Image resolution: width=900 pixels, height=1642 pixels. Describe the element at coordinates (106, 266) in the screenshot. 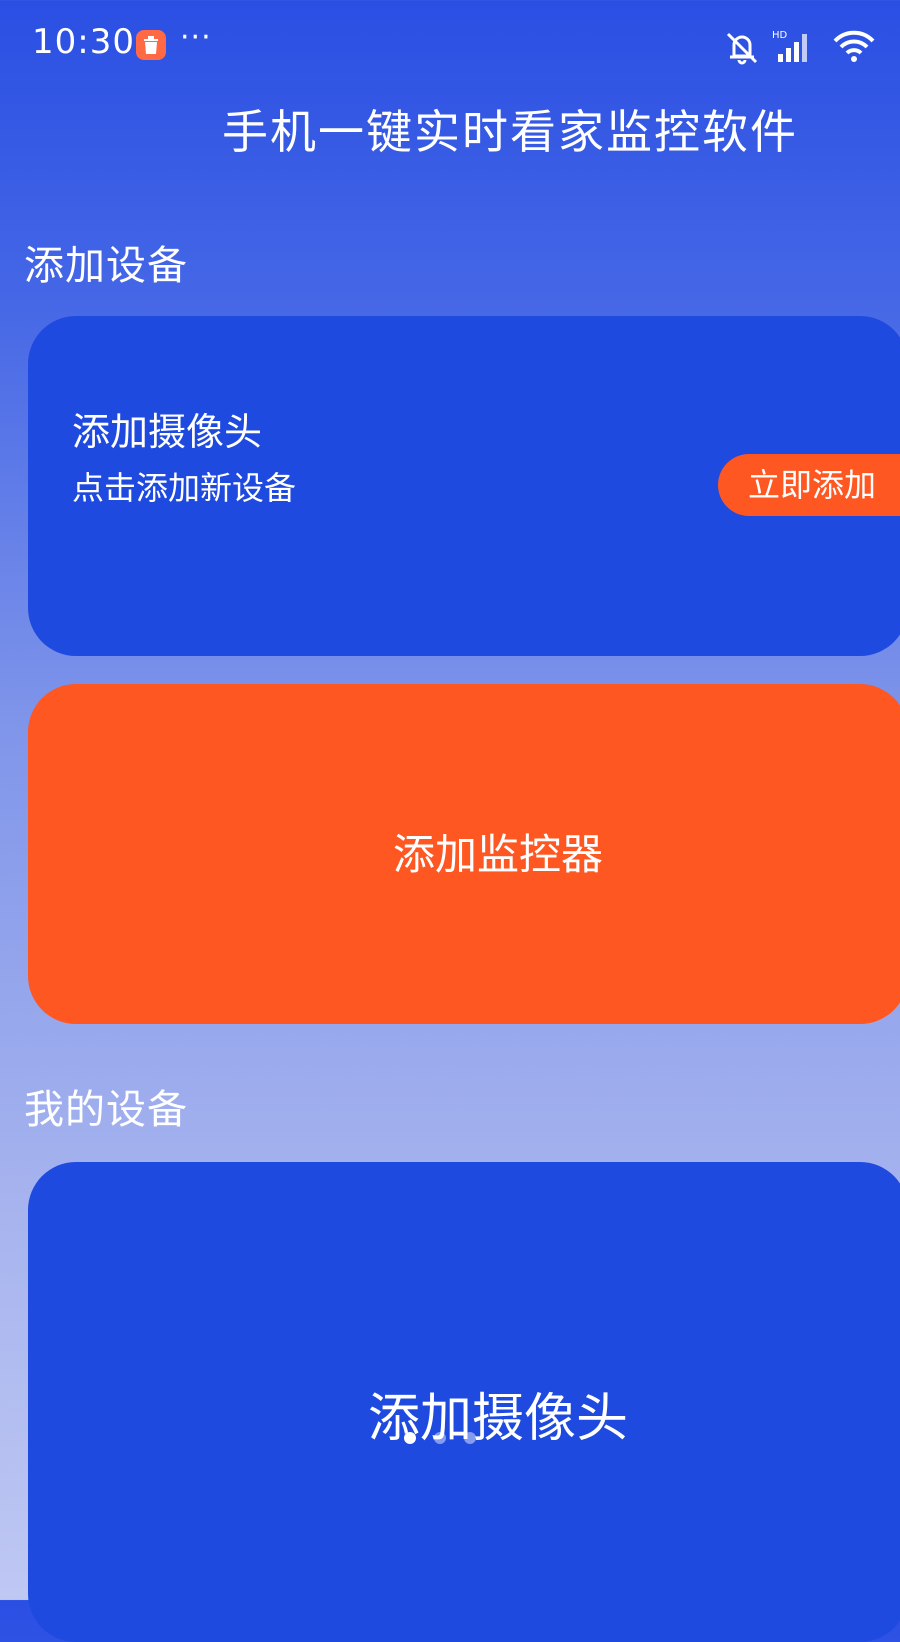

I see `section-label-add-device: 添加设备` at that location.